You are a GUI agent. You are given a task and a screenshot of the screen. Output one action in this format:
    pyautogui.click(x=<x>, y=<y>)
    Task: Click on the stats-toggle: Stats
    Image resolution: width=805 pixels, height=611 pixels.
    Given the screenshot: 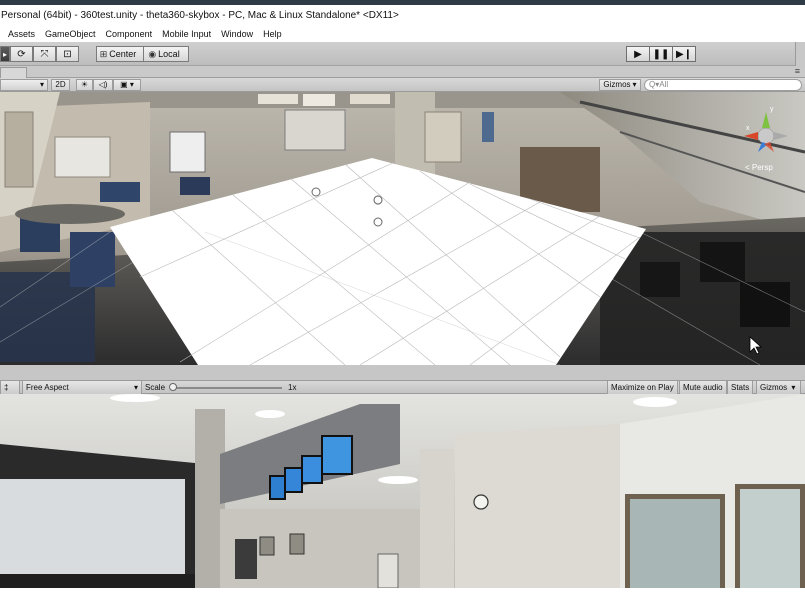 What is the action you would take?
    pyautogui.click(x=740, y=387)
    